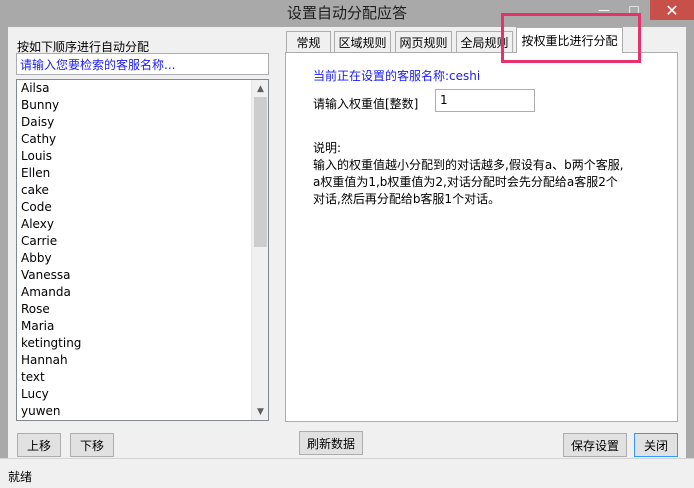 Image resolution: width=694 pixels, height=488 pixels. I want to click on note-line: 输入的权重值越小分配到的对话越多,假设有a、b两个客服,, so click(468, 165).